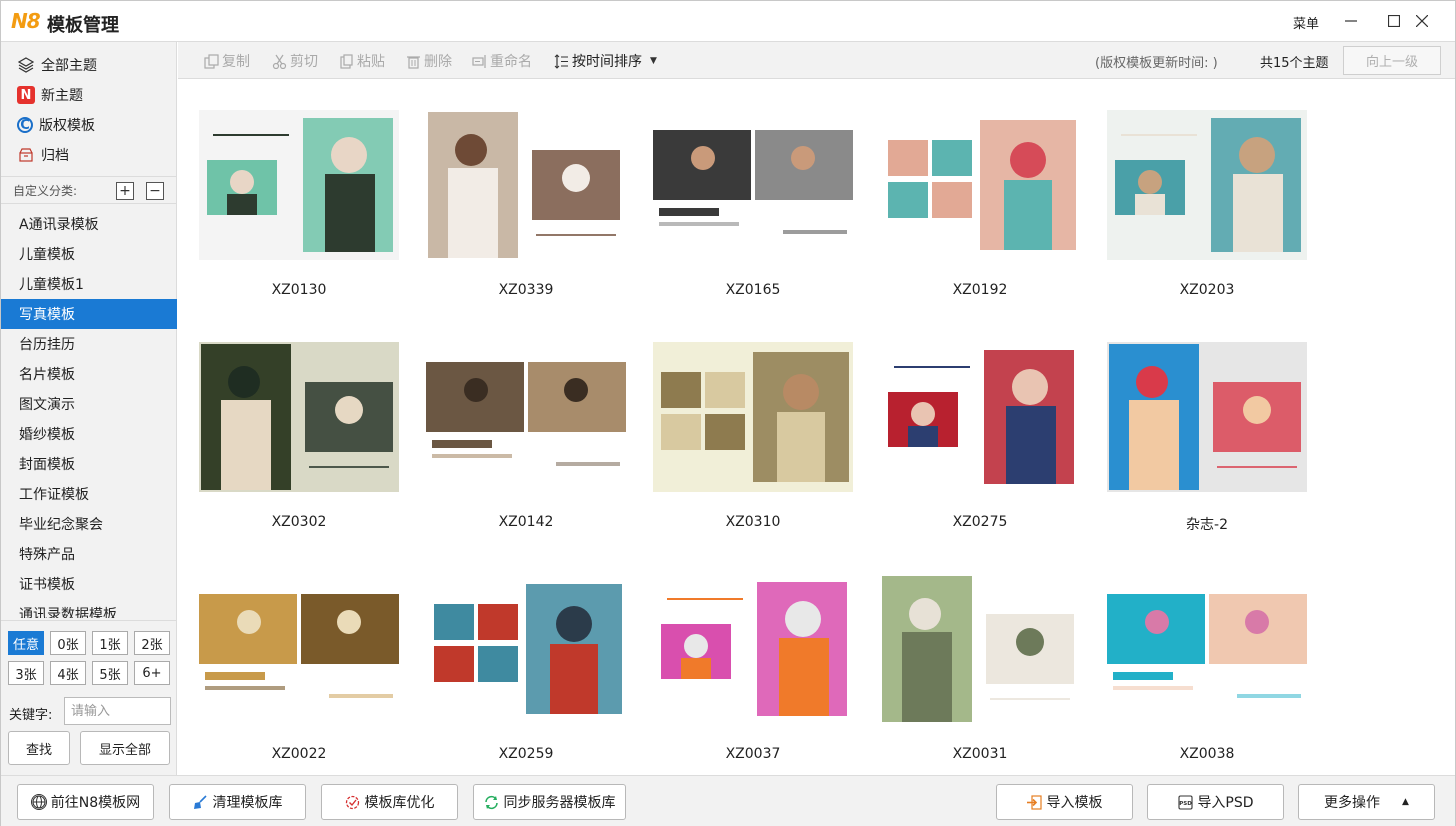  I want to click on template-name: XZ0259, so click(526, 754).